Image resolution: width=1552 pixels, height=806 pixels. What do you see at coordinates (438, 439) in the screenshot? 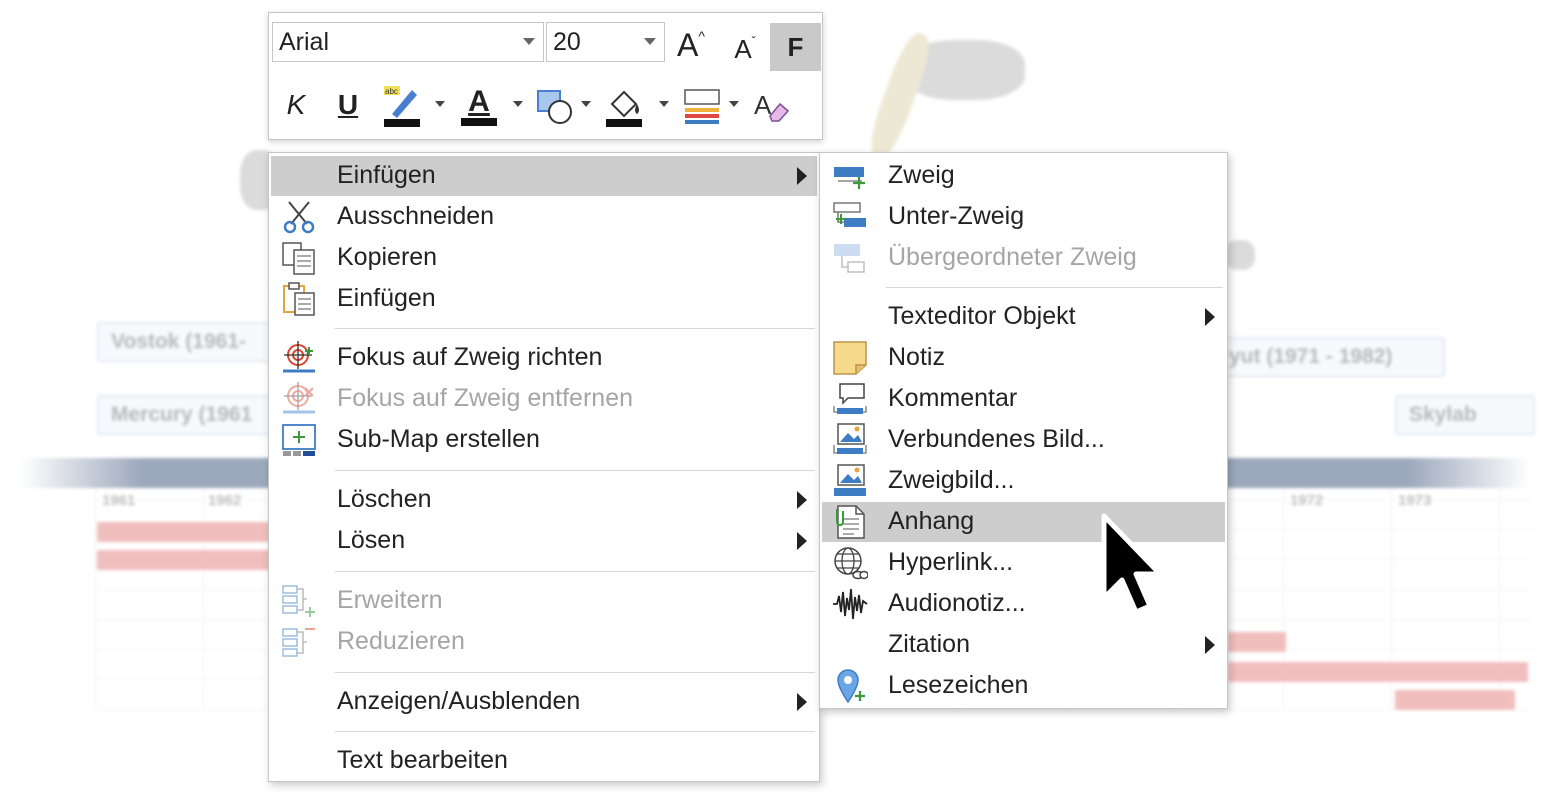
I see `menu-item-label: Sub-Map erstellen` at bounding box center [438, 439].